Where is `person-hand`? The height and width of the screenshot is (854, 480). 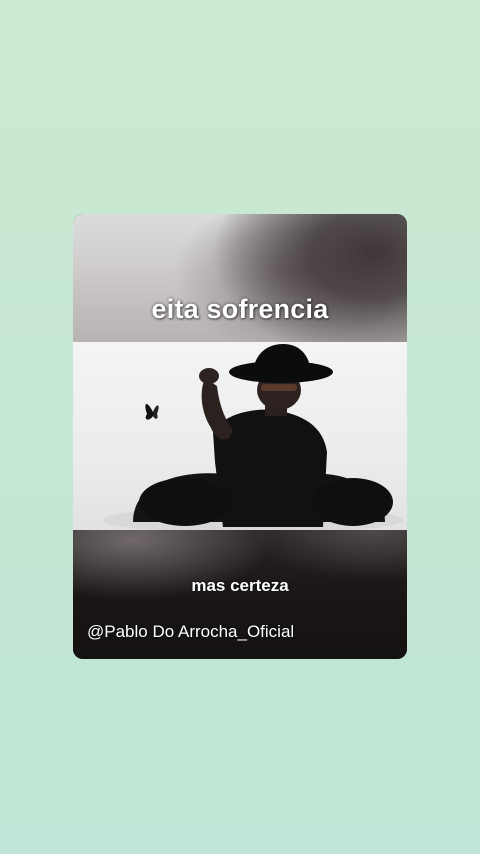
person-hand is located at coordinates (209, 376).